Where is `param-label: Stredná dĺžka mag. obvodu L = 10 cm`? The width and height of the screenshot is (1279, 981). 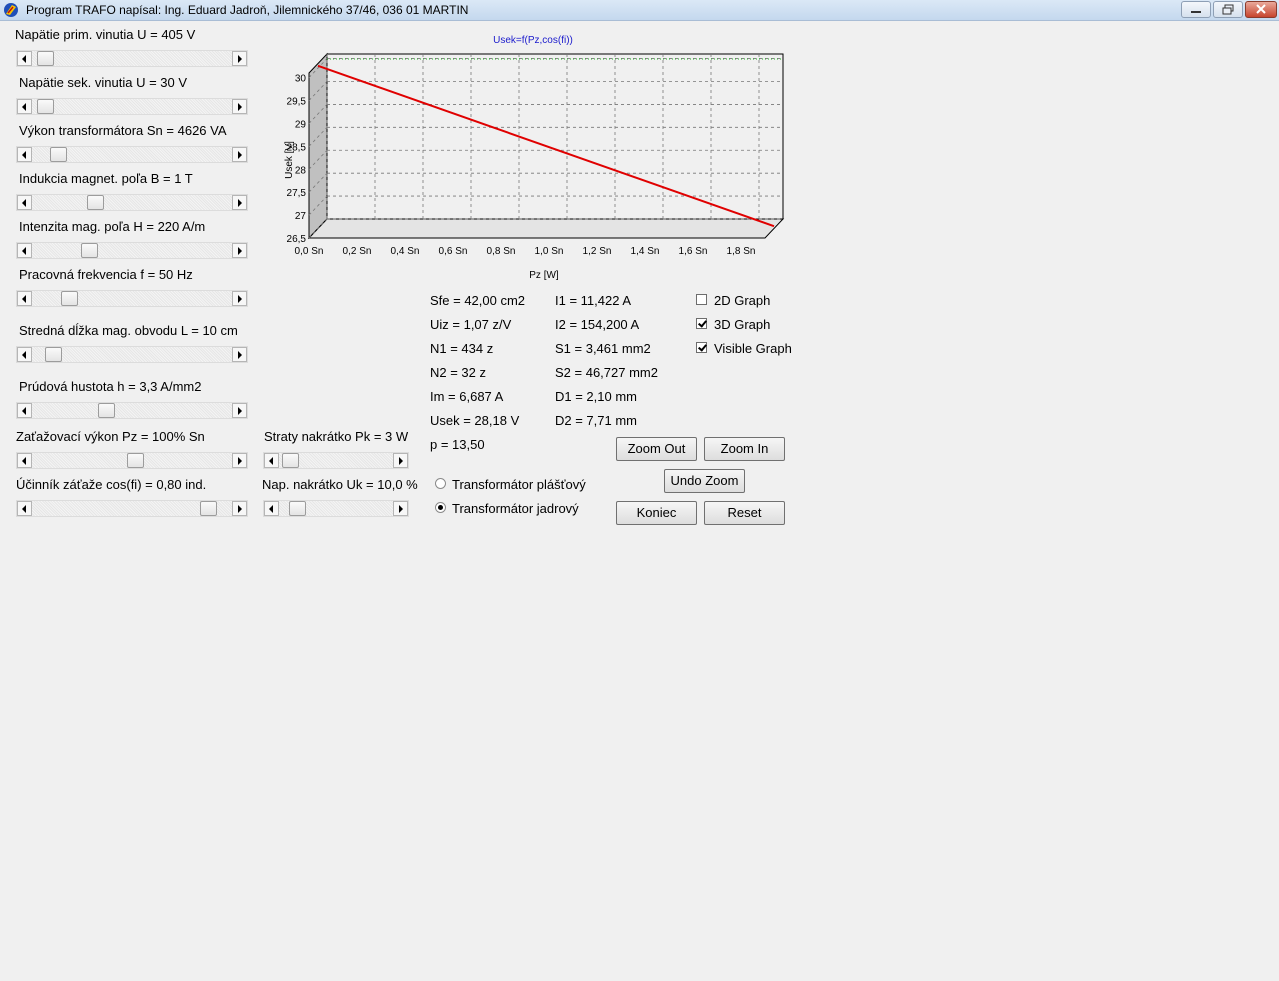 param-label: Stredná dĺžka mag. obvodu L = 10 cm is located at coordinates (128, 330).